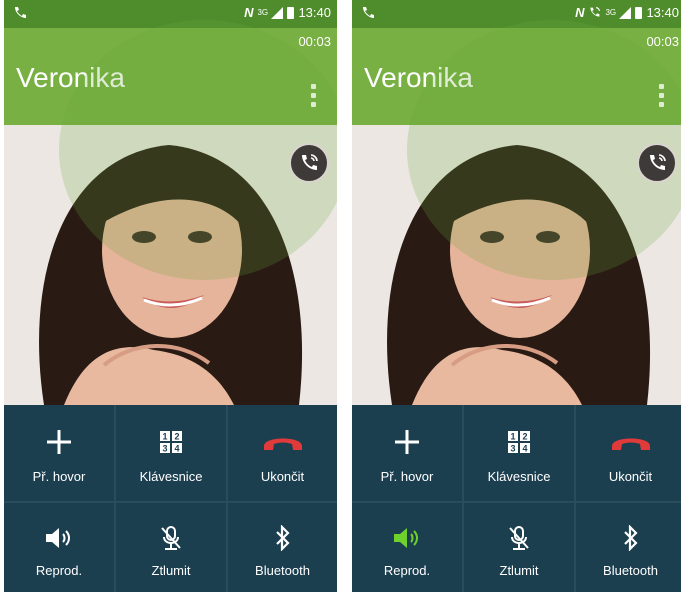 The image size is (681, 592). I want to click on call-speaker-status-icon, so click(595, 12).